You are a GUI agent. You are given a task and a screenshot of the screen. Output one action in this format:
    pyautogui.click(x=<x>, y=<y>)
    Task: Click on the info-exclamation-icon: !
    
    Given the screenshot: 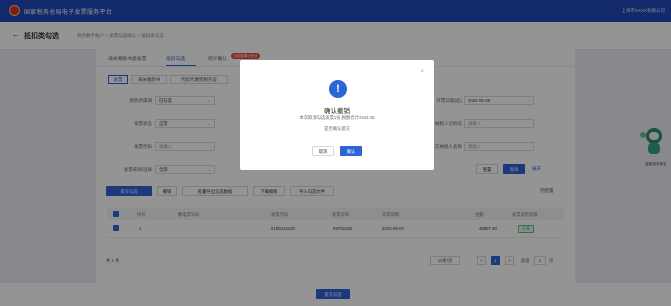 What is the action you would take?
    pyautogui.click(x=338, y=89)
    